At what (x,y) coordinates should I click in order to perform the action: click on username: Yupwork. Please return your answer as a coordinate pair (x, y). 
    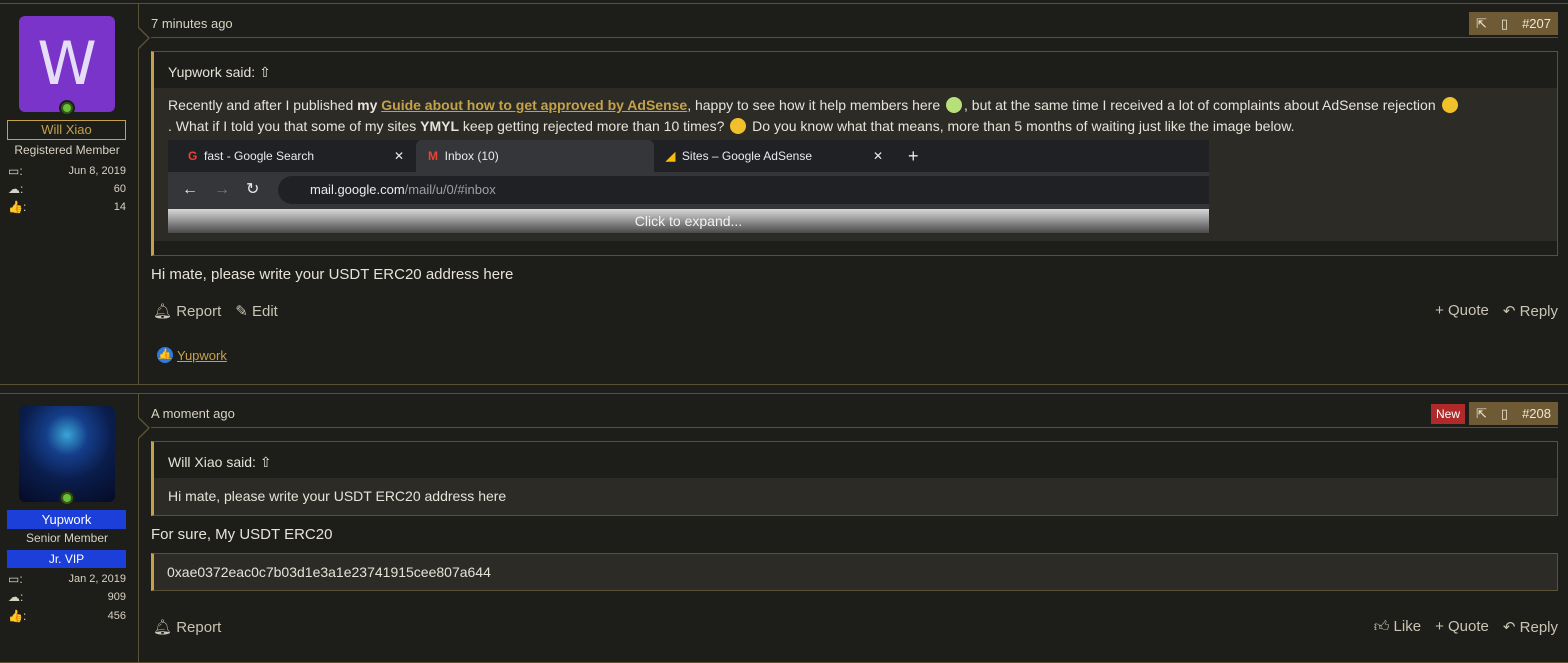
    Looking at the image, I should click on (66, 519).